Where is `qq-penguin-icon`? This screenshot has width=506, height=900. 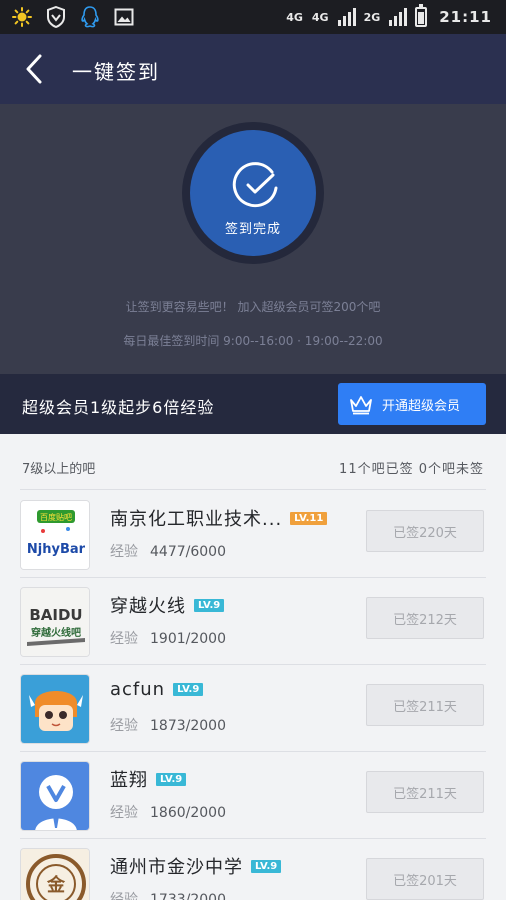 qq-penguin-icon is located at coordinates (90, 17).